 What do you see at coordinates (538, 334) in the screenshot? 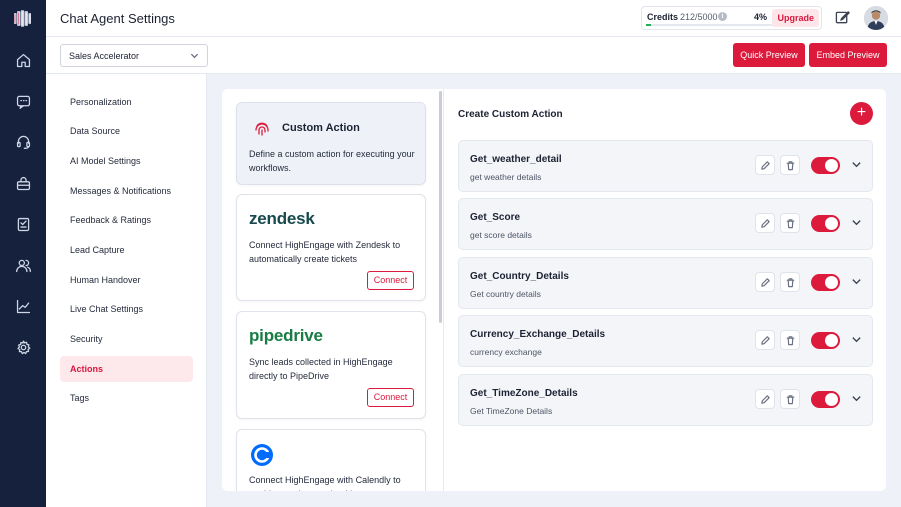
I see `action-name: Currency_Exchange_Details` at bounding box center [538, 334].